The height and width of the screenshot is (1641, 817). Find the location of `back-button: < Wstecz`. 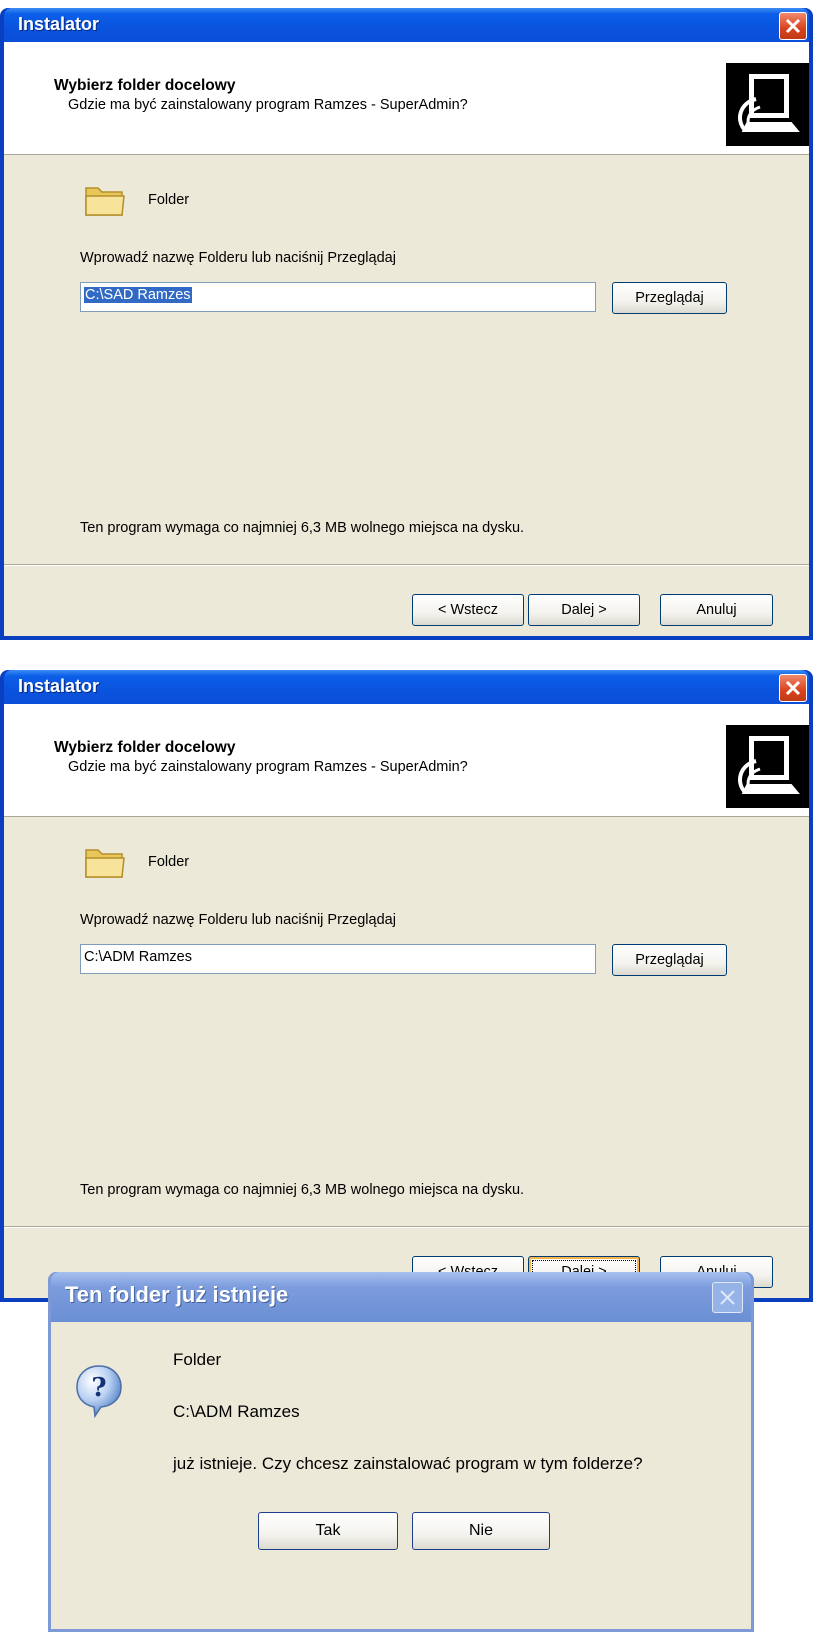

back-button: < Wstecz is located at coordinates (468, 610).